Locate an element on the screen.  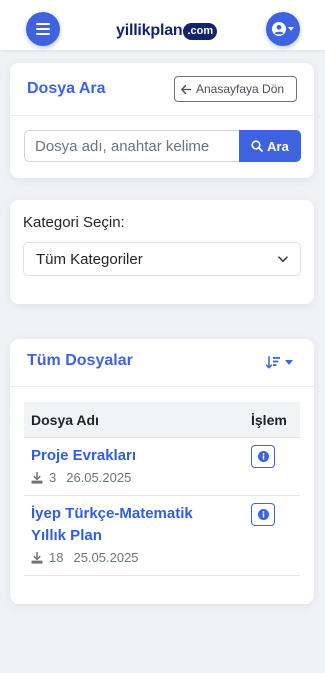
file-meta: 3 26.05.2025 is located at coordinates (81, 477).